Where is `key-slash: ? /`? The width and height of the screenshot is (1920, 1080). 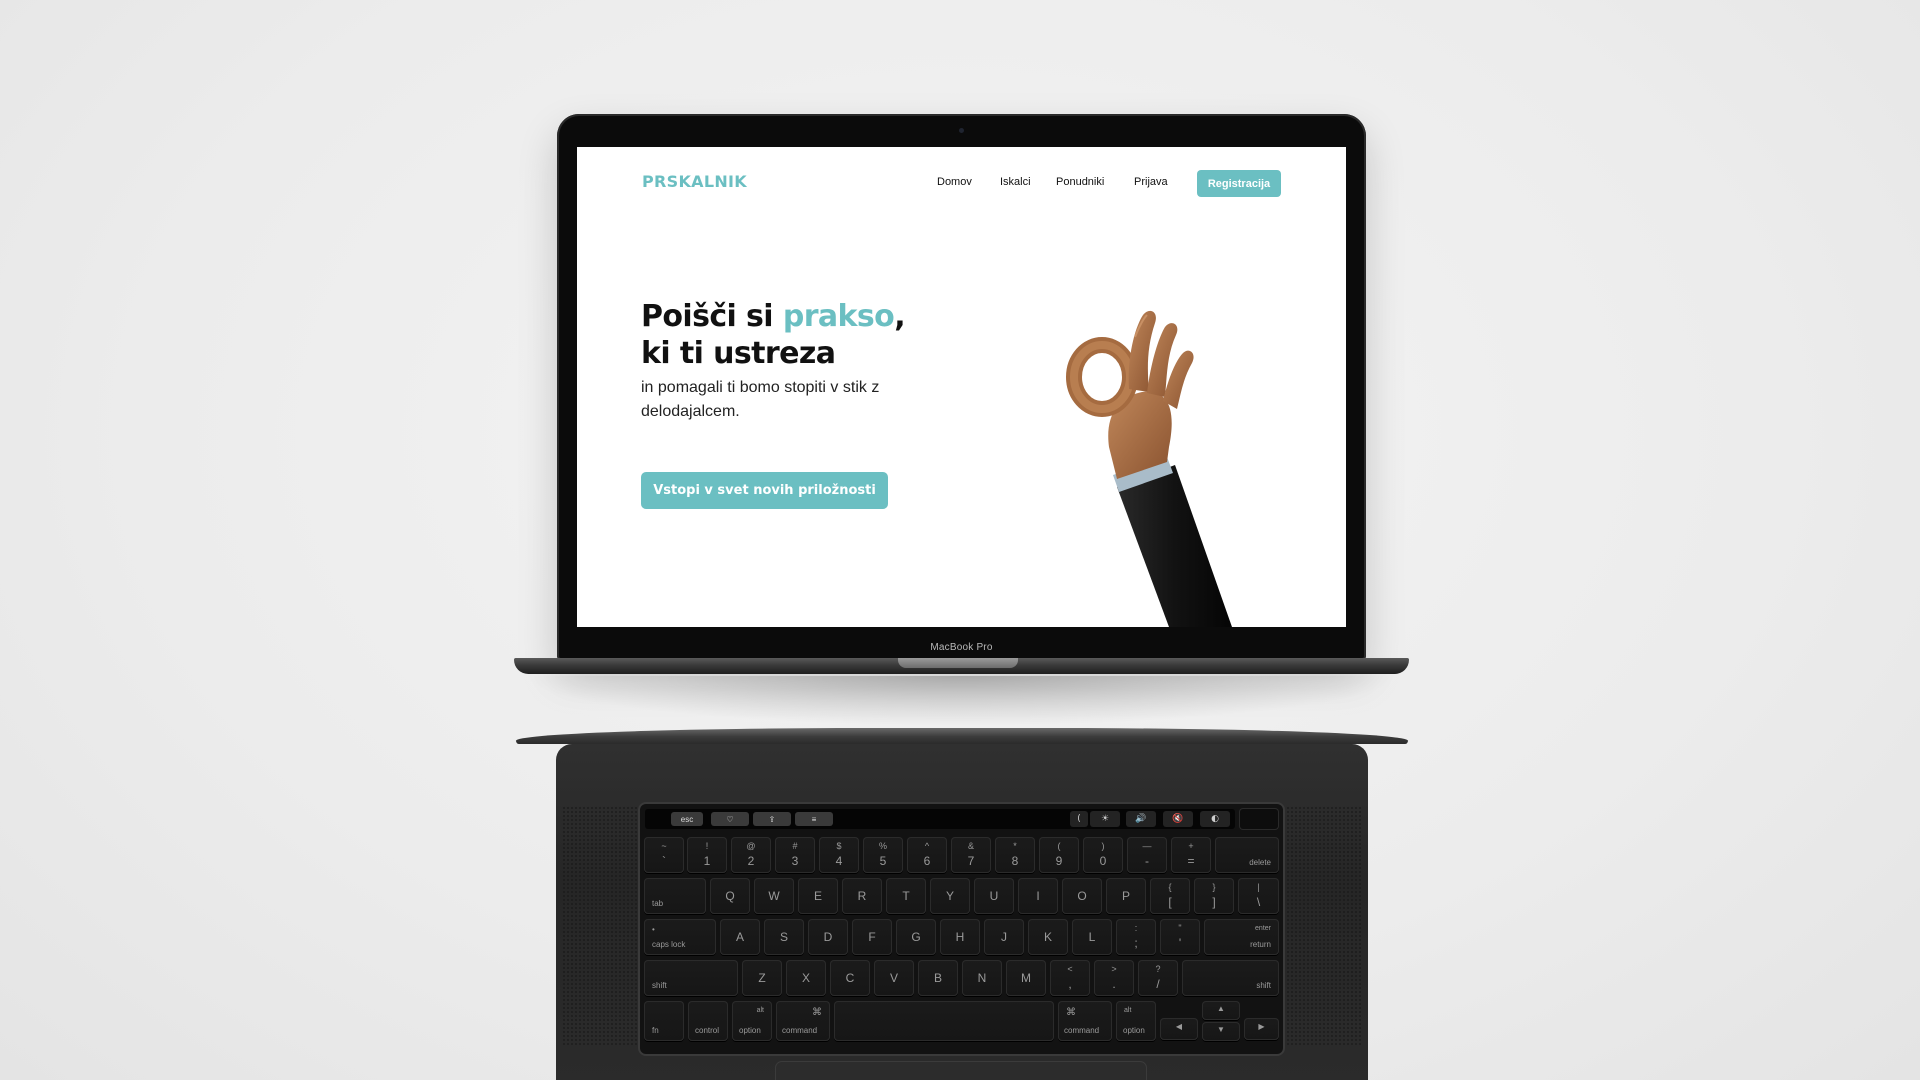 key-slash: ? / is located at coordinates (1158, 978).